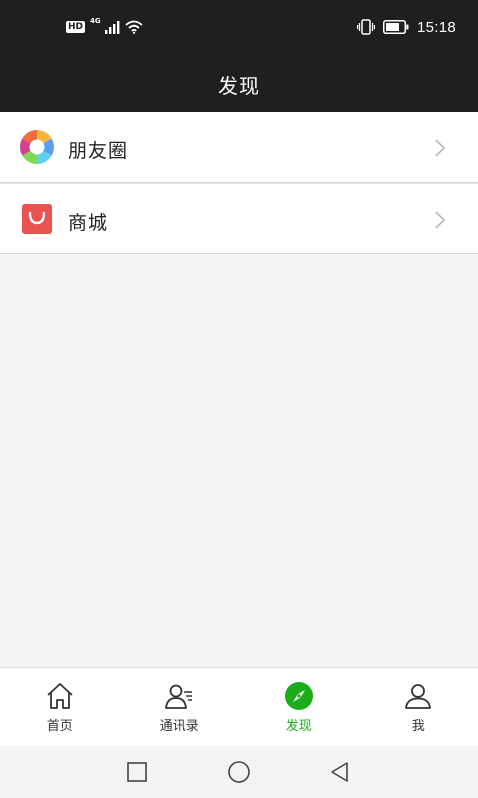 This screenshot has height=798, width=478. I want to click on shopping-bag-icon, so click(37, 219).